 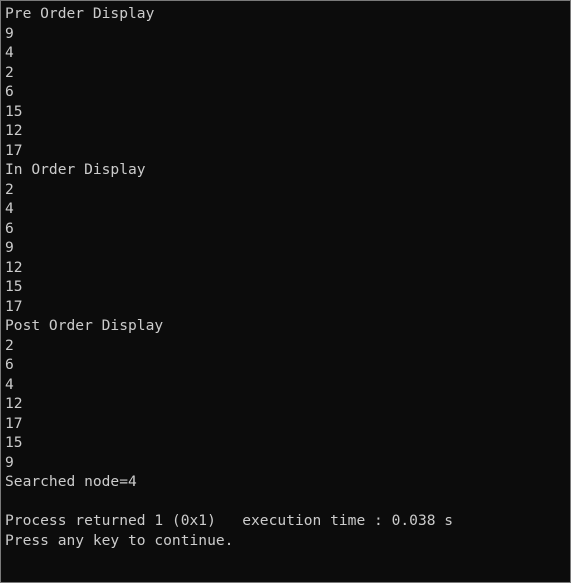 What do you see at coordinates (80, 13) in the screenshot?
I see `console-line-heading-preorder: Pre Order Display` at bounding box center [80, 13].